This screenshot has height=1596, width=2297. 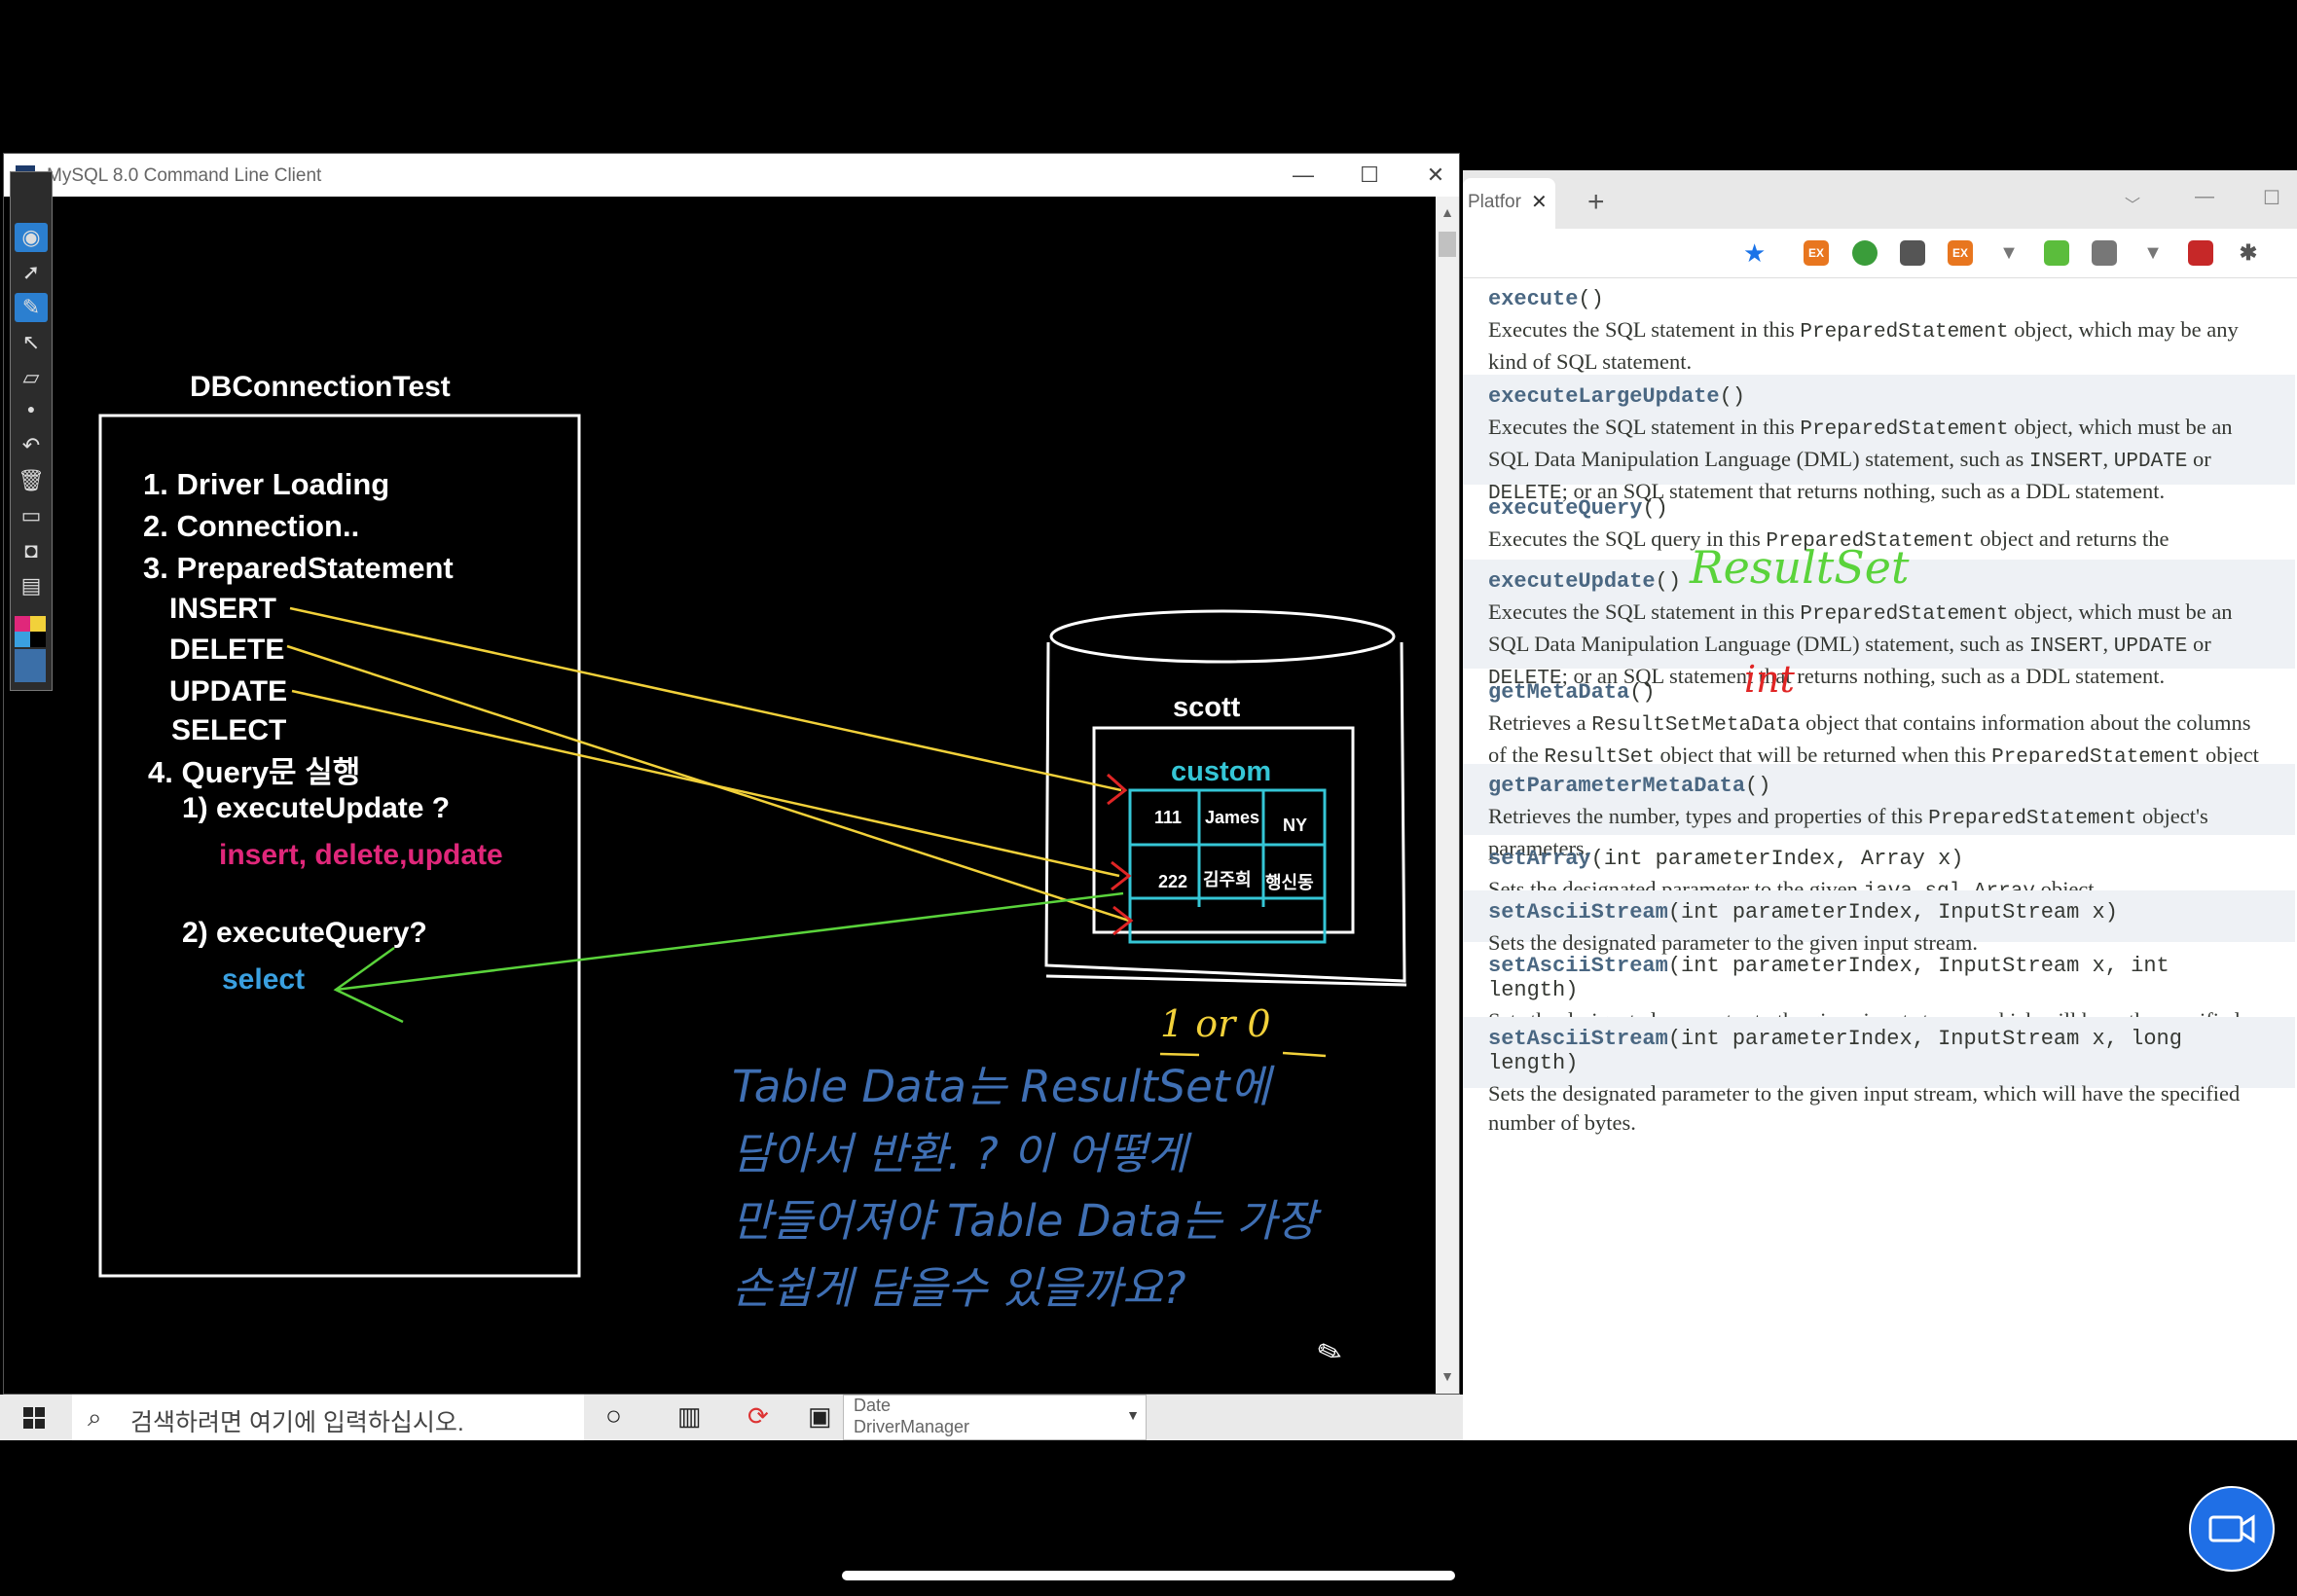 What do you see at coordinates (1769, 679) in the screenshot?
I see `int-annotation: int` at bounding box center [1769, 679].